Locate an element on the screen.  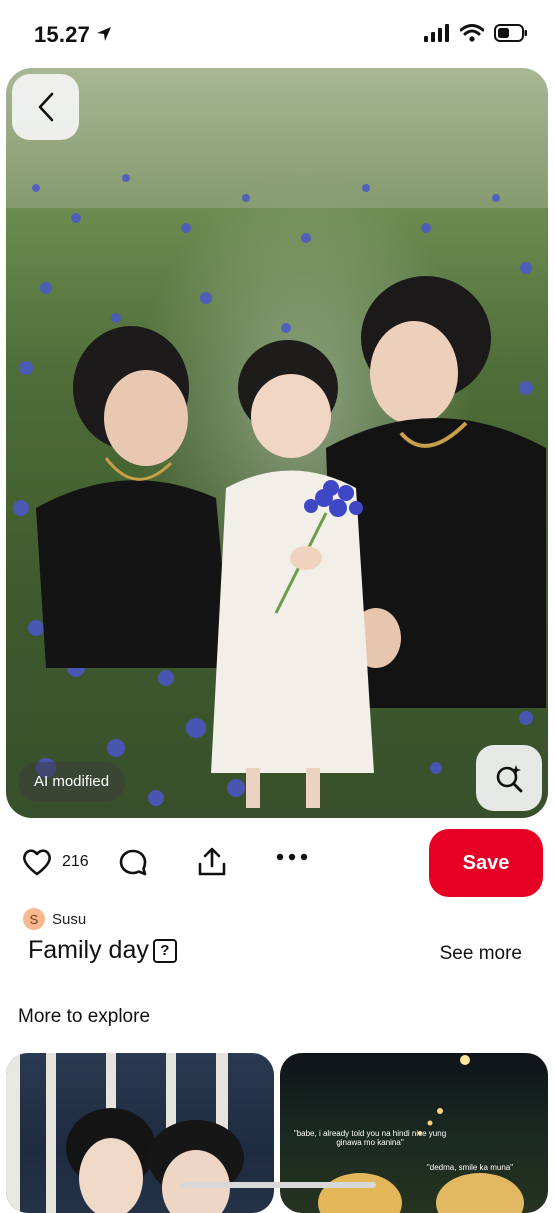
save-button: Save is located at coordinates (486, 863).